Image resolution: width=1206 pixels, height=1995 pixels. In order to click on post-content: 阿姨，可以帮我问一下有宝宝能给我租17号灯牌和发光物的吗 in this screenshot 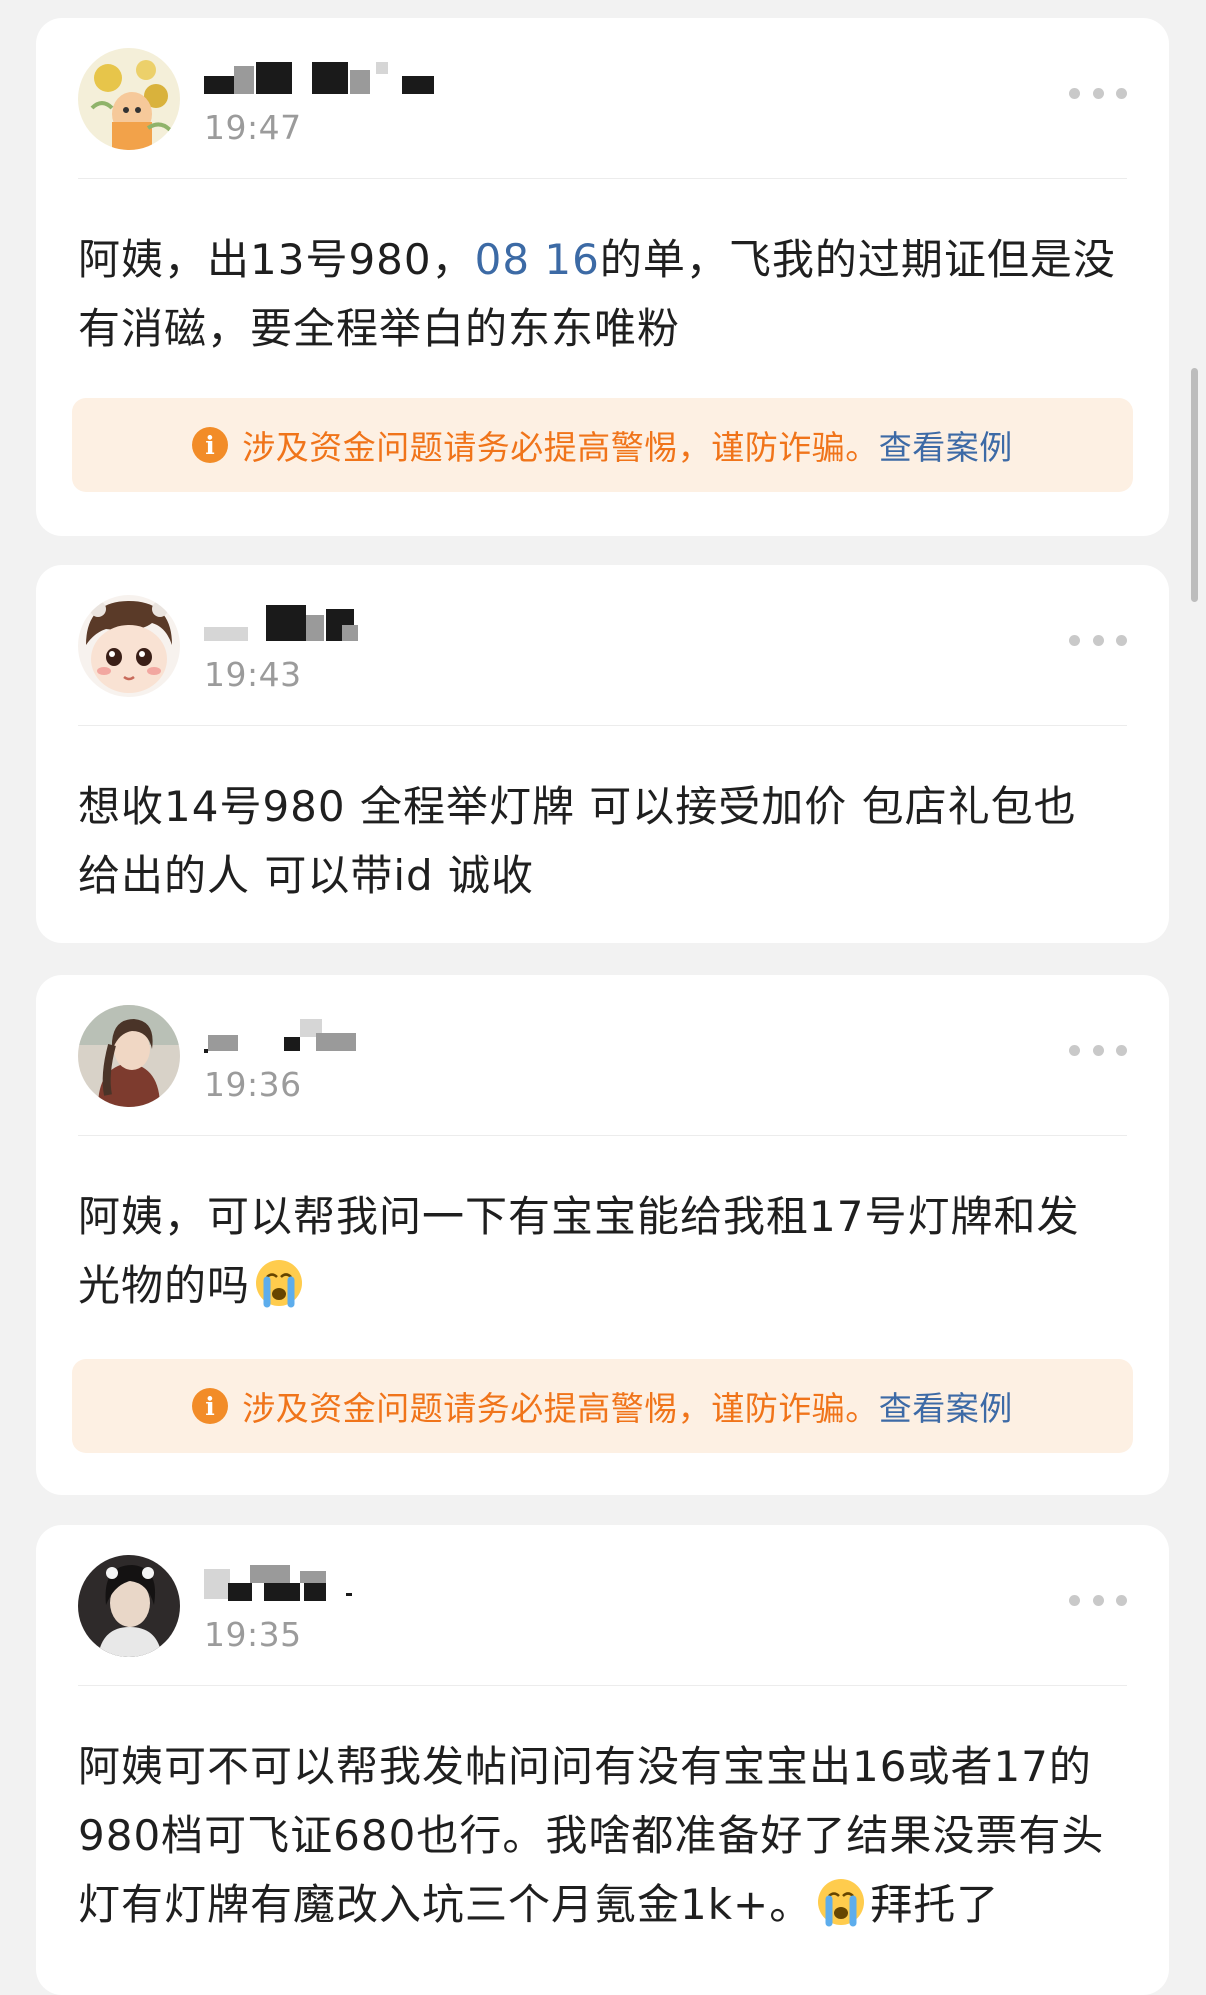, I will do `click(579, 1251)`.